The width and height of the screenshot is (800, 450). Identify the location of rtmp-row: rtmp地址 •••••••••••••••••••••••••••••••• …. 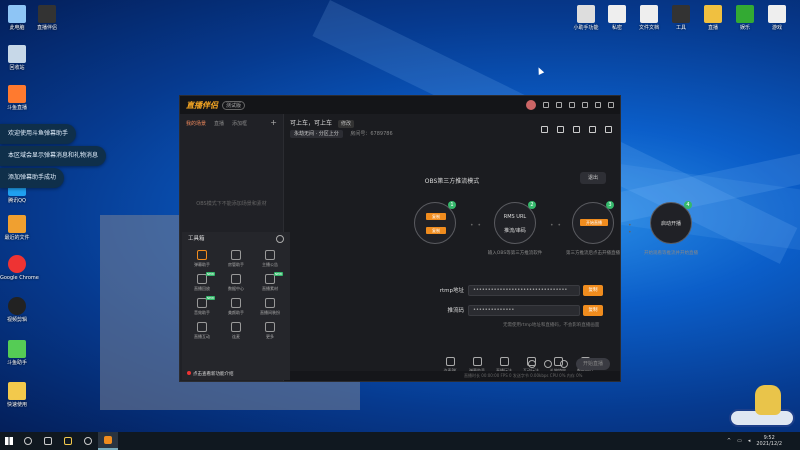
(518, 290).